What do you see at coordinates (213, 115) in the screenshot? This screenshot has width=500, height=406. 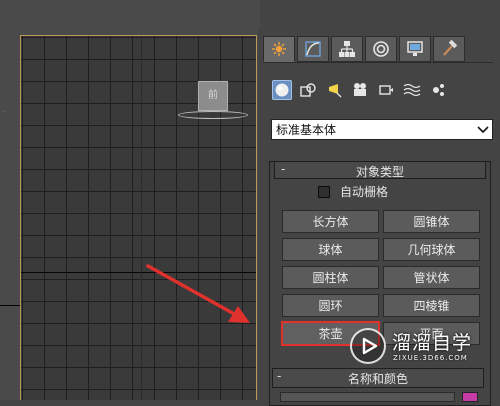 I see `viewcube-ring` at bounding box center [213, 115].